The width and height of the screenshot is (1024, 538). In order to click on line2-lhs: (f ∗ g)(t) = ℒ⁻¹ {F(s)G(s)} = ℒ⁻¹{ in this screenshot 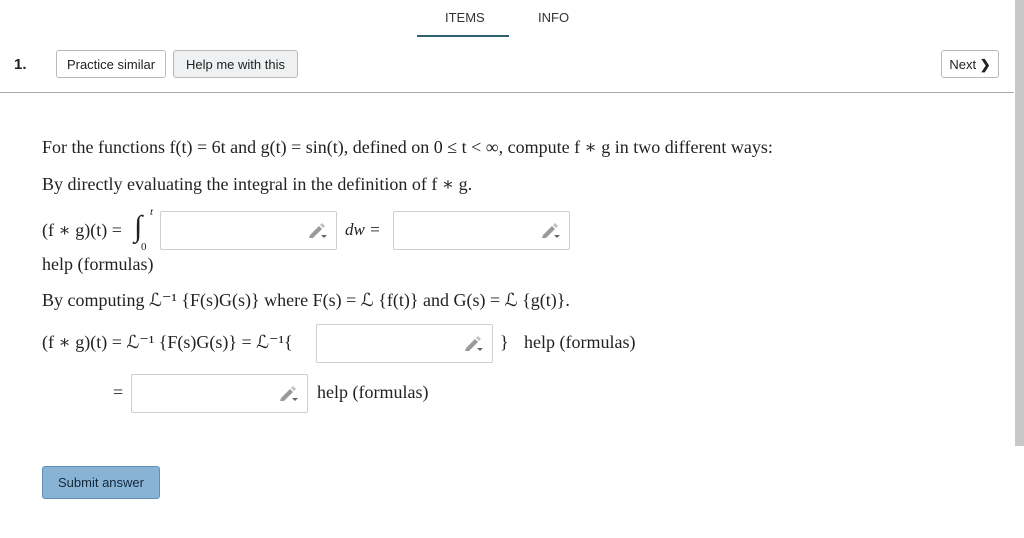, I will do `click(167, 342)`.